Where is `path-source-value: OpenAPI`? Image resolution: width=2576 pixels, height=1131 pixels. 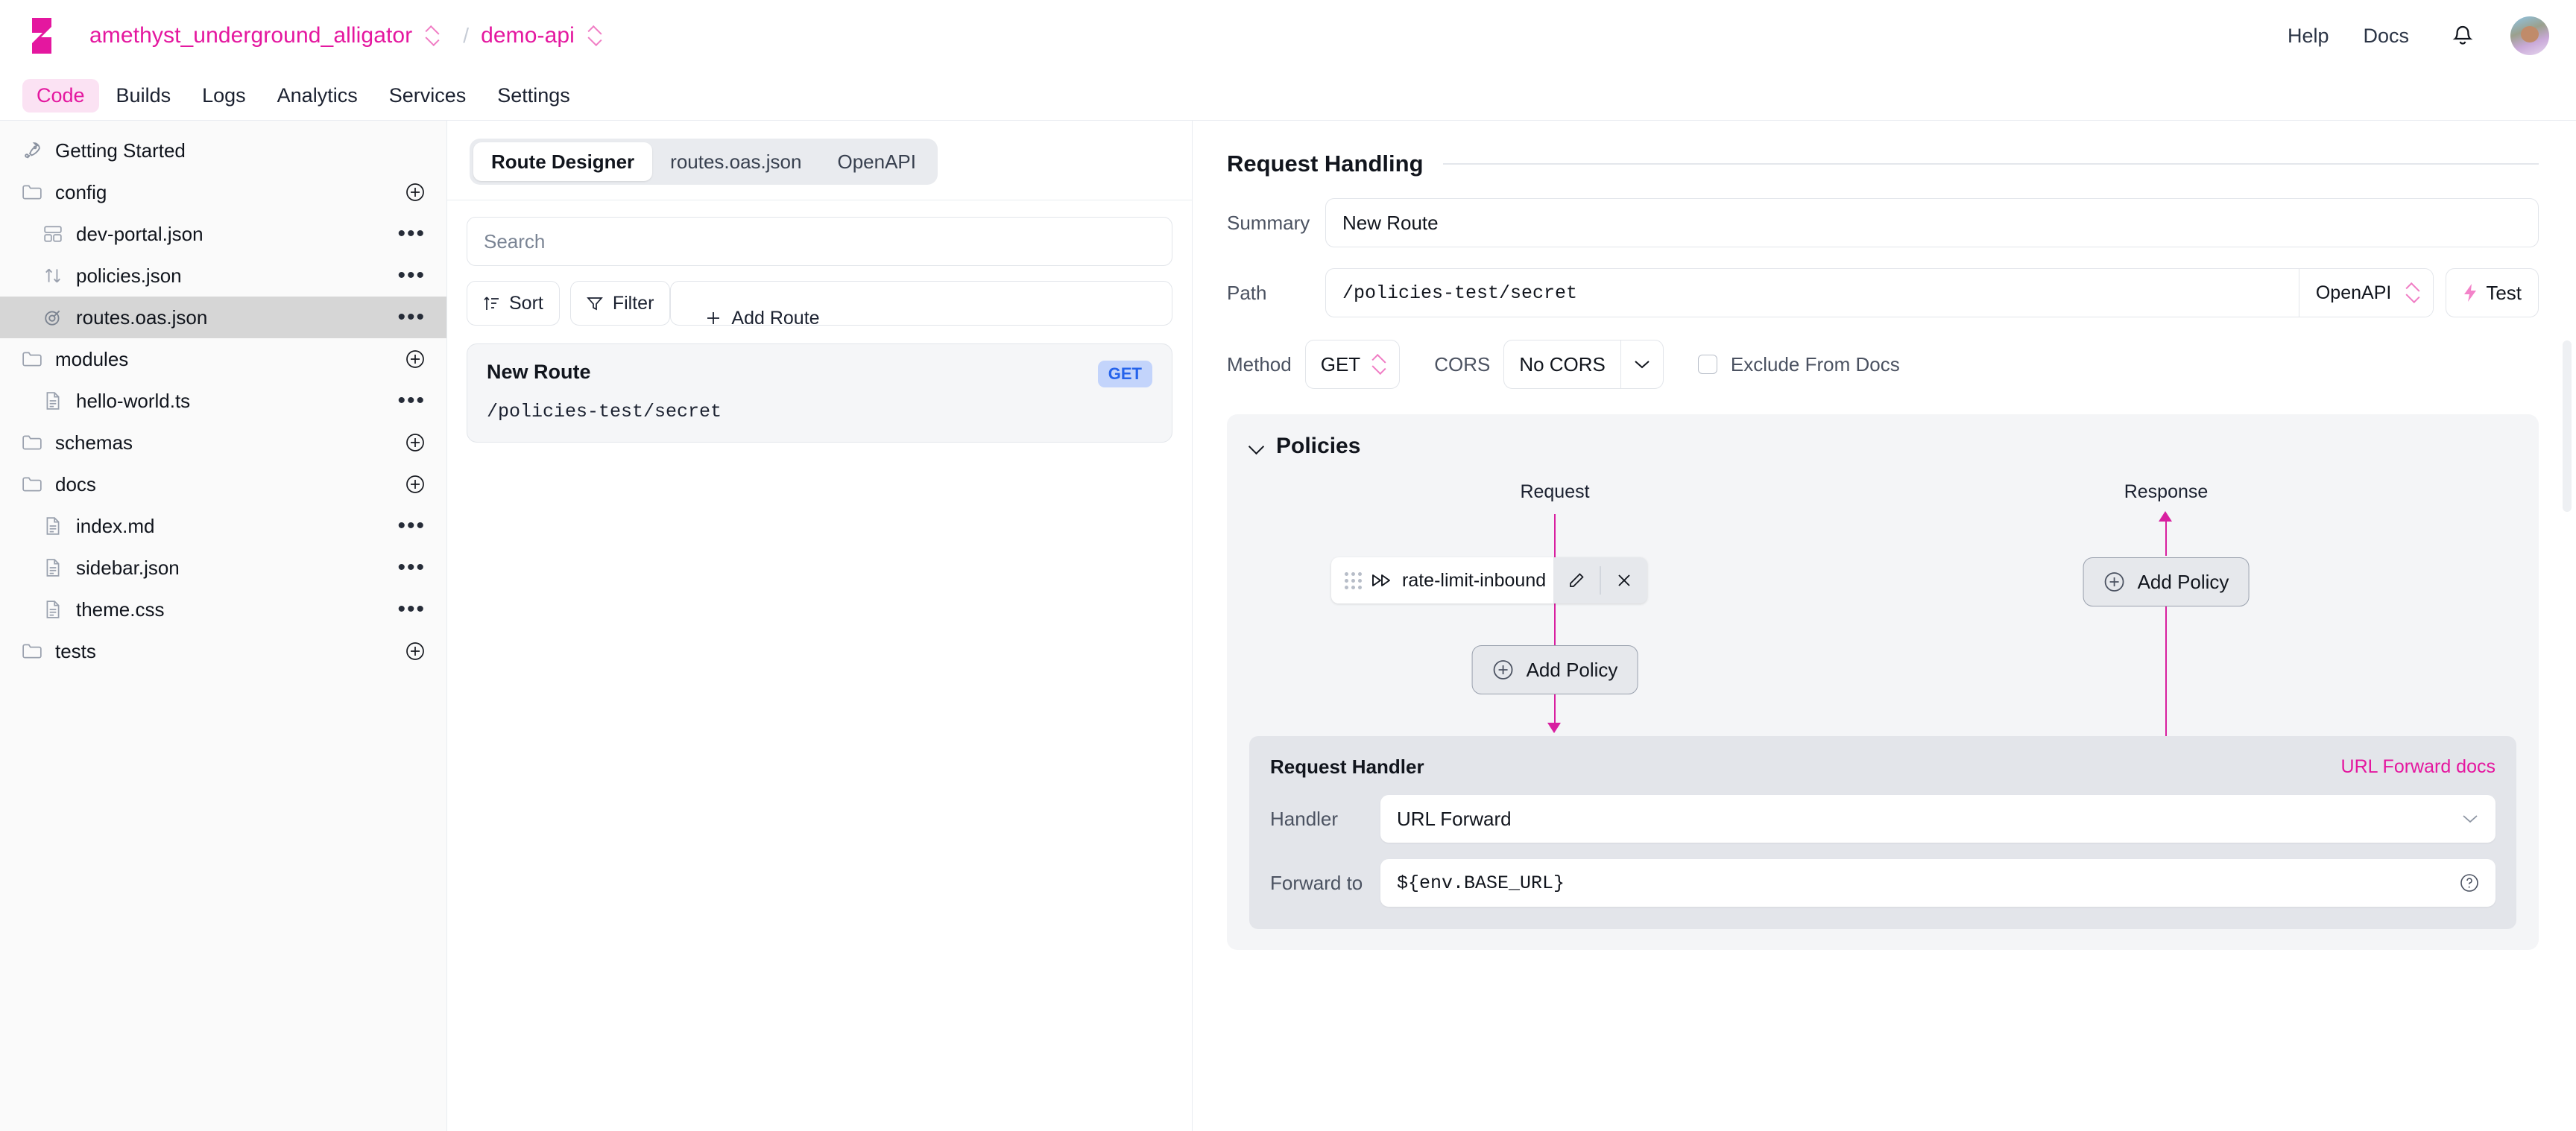
path-source-value: OpenAPI is located at coordinates (2353, 292).